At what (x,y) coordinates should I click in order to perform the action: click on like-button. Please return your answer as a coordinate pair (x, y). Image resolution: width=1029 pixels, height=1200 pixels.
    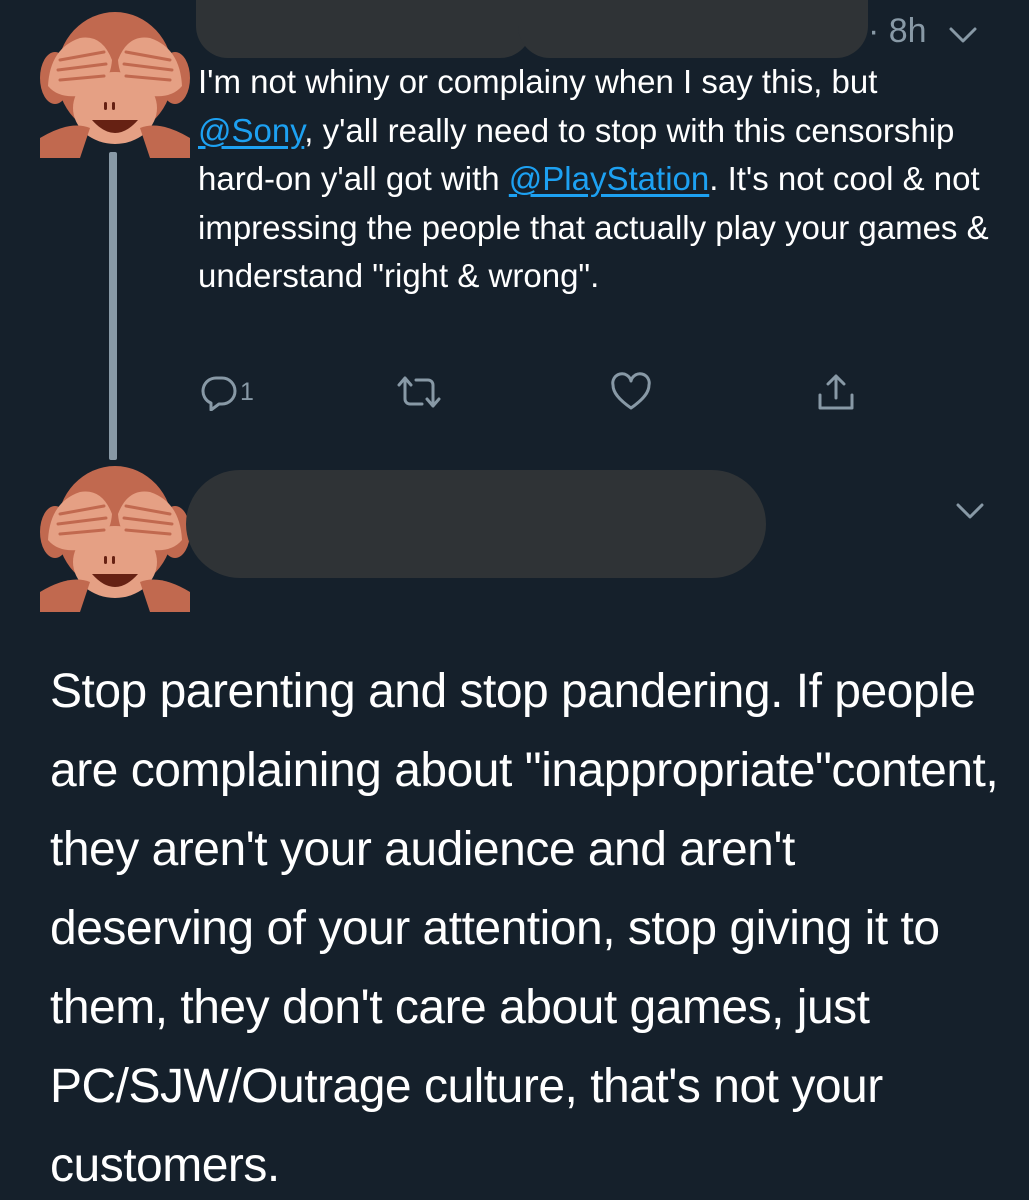
    Looking at the image, I should click on (631, 392).